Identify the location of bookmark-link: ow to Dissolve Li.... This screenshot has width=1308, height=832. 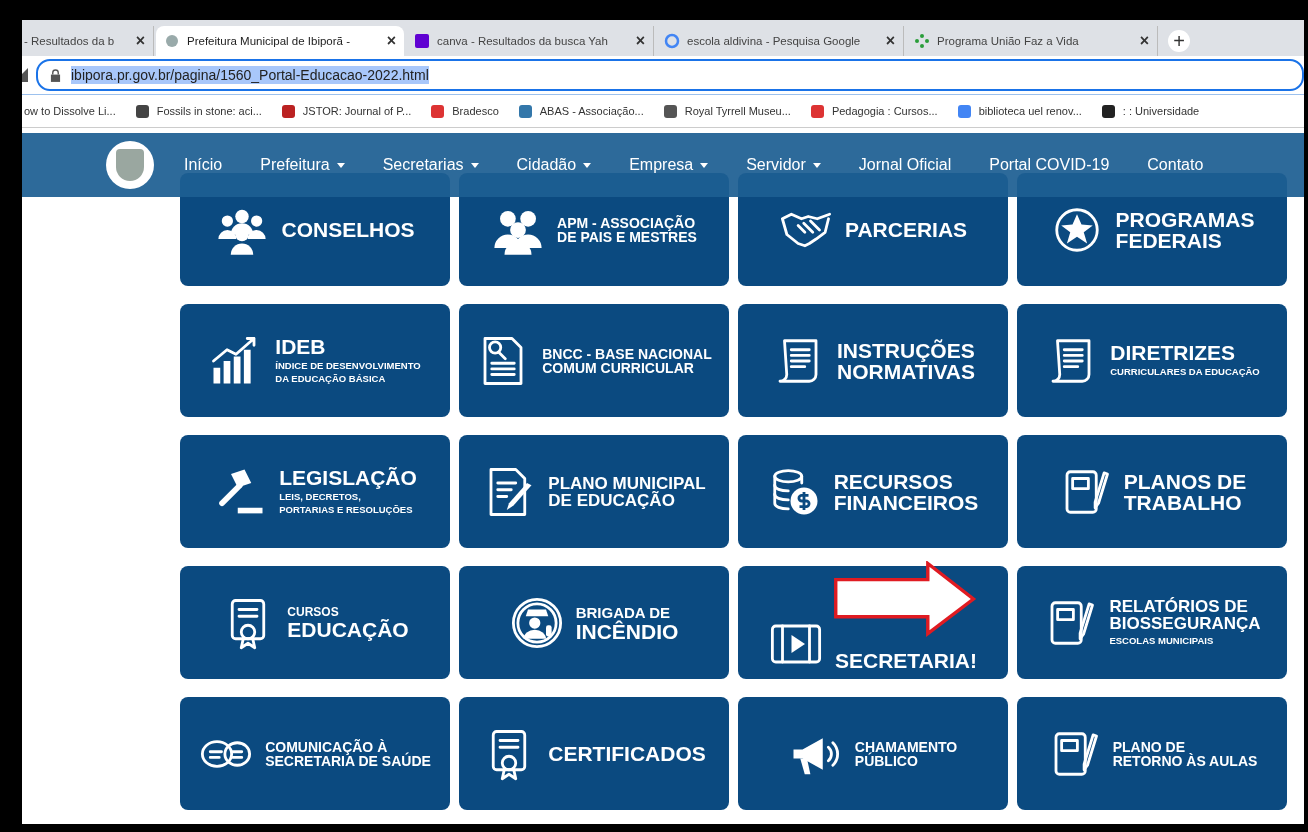
(70, 111).